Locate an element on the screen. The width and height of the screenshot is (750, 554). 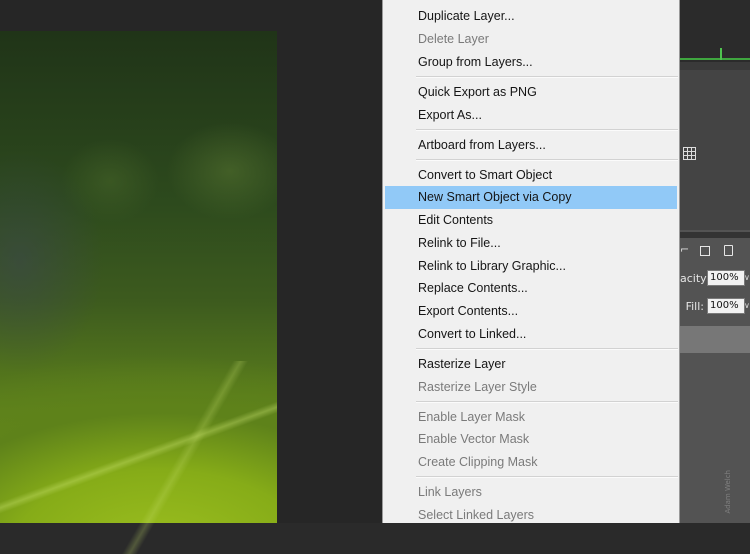
menu-item-edit-contents: Edit Contents is located at coordinates (531, 220).